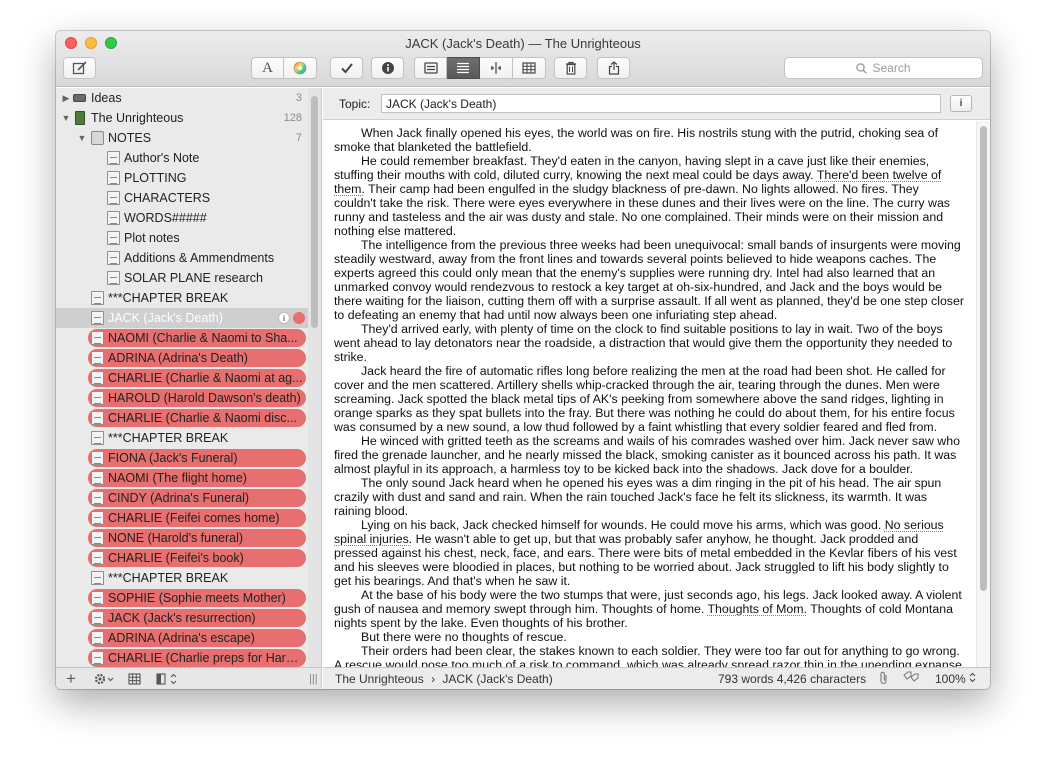 The height and width of the screenshot is (769, 1046). What do you see at coordinates (182, 657) in the screenshot?
I see `binder-row-scene: CHARLIE (Charlie preps for Harold)` at bounding box center [182, 657].